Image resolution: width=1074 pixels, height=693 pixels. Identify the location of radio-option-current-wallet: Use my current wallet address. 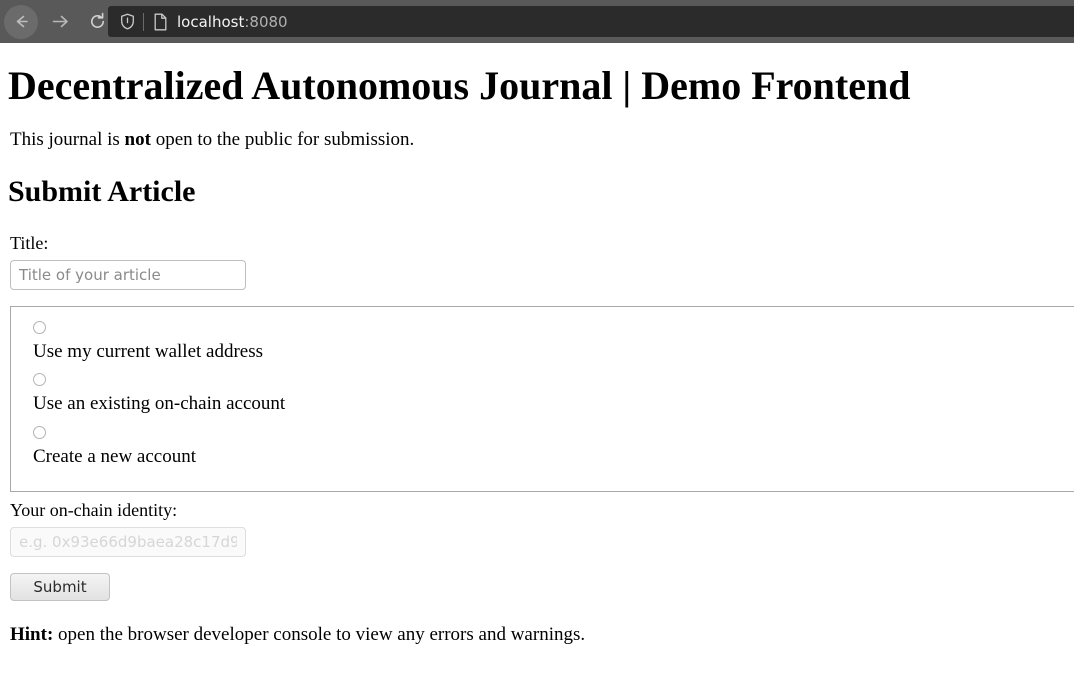
(553, 342).